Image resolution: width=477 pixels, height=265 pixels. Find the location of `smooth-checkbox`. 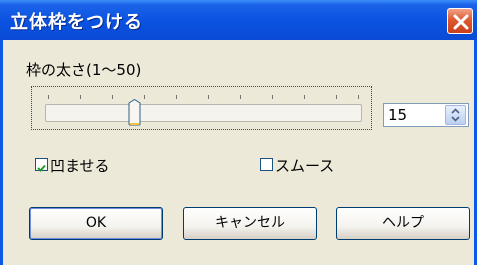

smooth-checkbox is located at coordinates (266, 164).